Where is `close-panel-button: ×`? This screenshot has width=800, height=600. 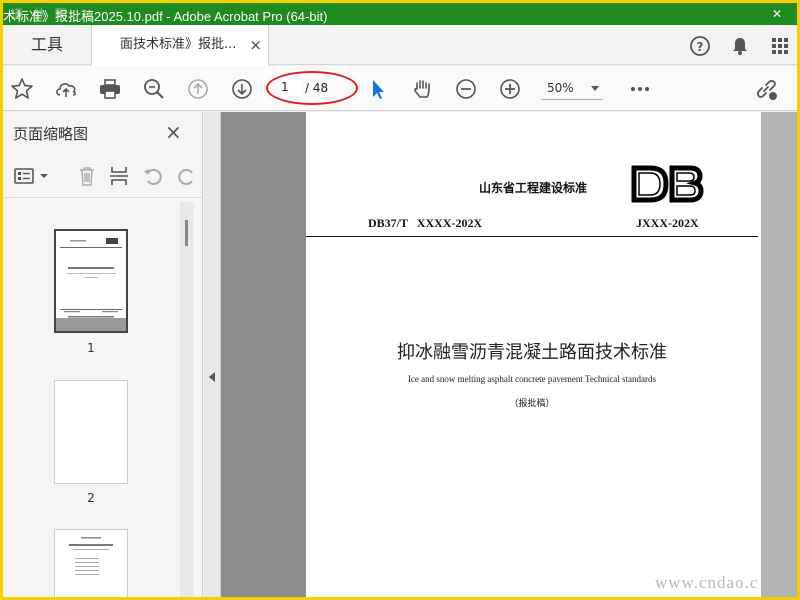
close-panel-button: × is located at coordinates (173, 132).